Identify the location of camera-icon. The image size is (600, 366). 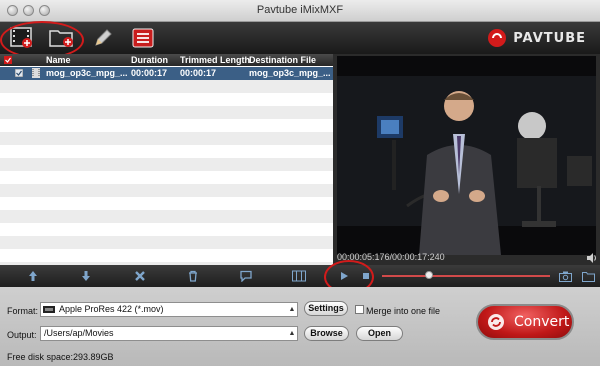
(565, 276).